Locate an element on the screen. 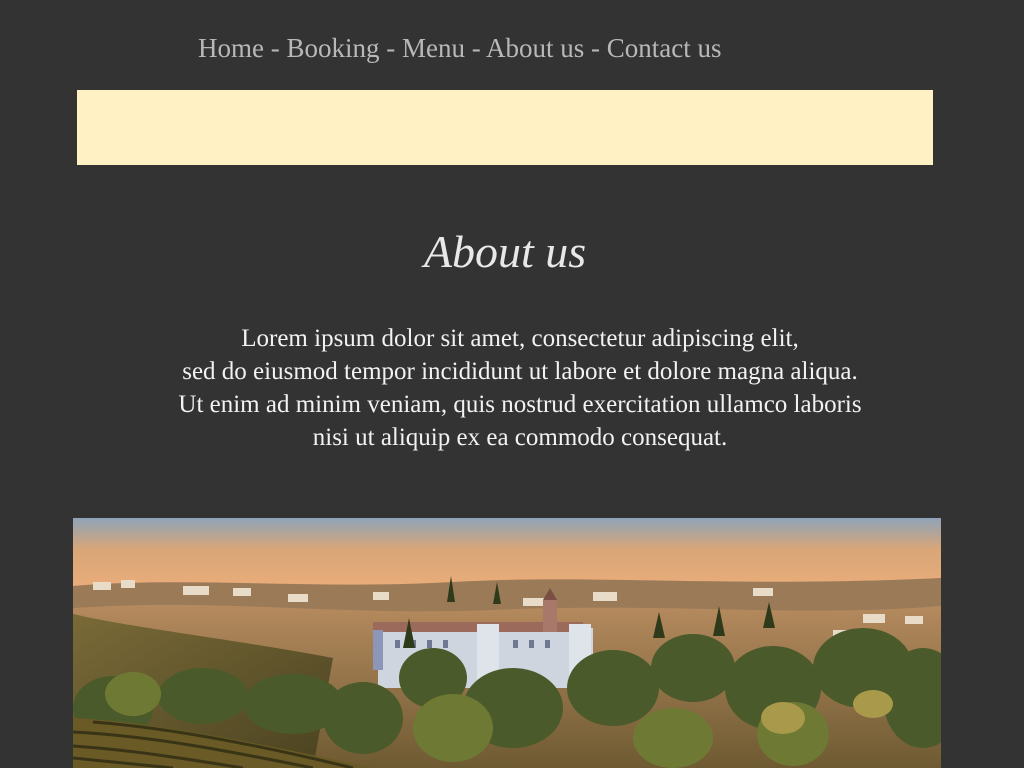  header-banner is located at coordinates (505, 127).